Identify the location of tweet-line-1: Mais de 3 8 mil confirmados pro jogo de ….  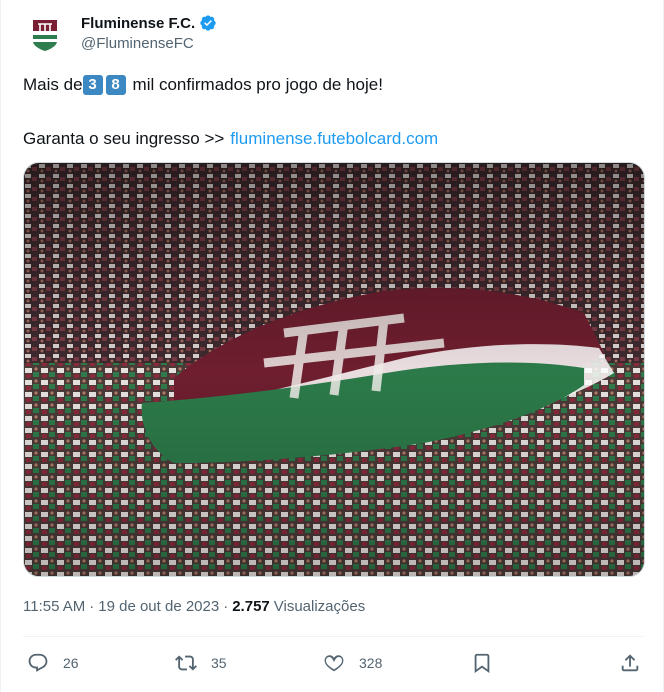
(333, 85).